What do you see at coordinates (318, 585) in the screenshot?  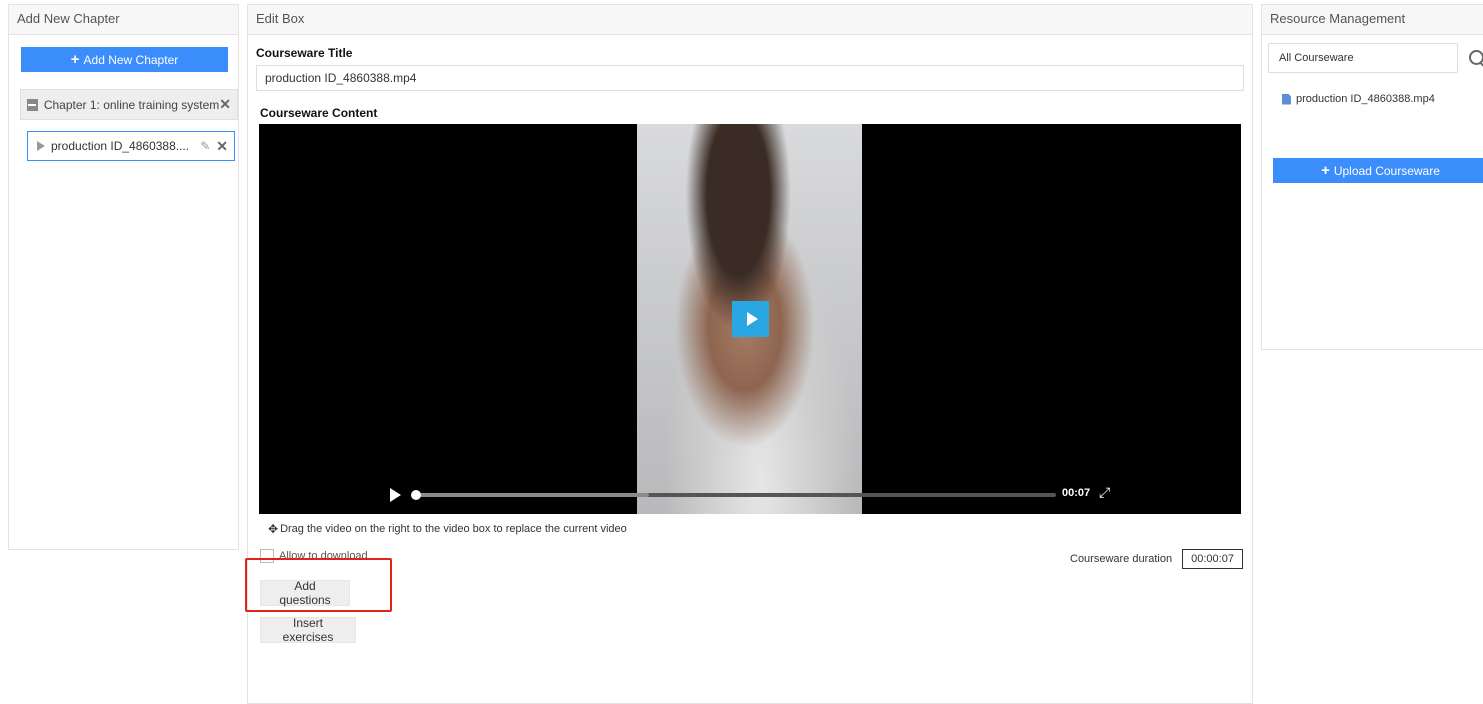 I see `highlight-box` at bounding box center [318, 585].